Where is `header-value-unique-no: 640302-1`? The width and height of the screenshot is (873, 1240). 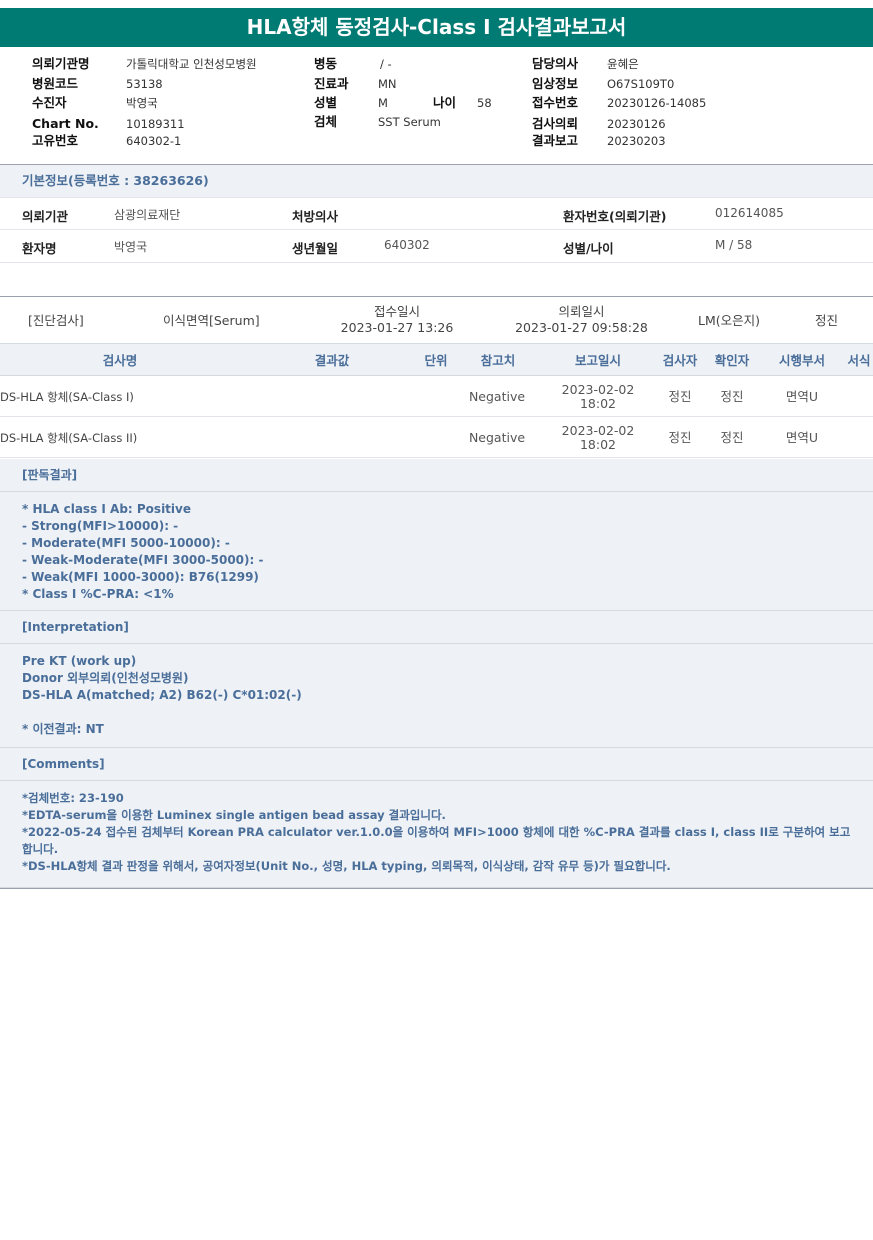 header-value-unique-no: 640302-1 is located at coordinates (154, 141).